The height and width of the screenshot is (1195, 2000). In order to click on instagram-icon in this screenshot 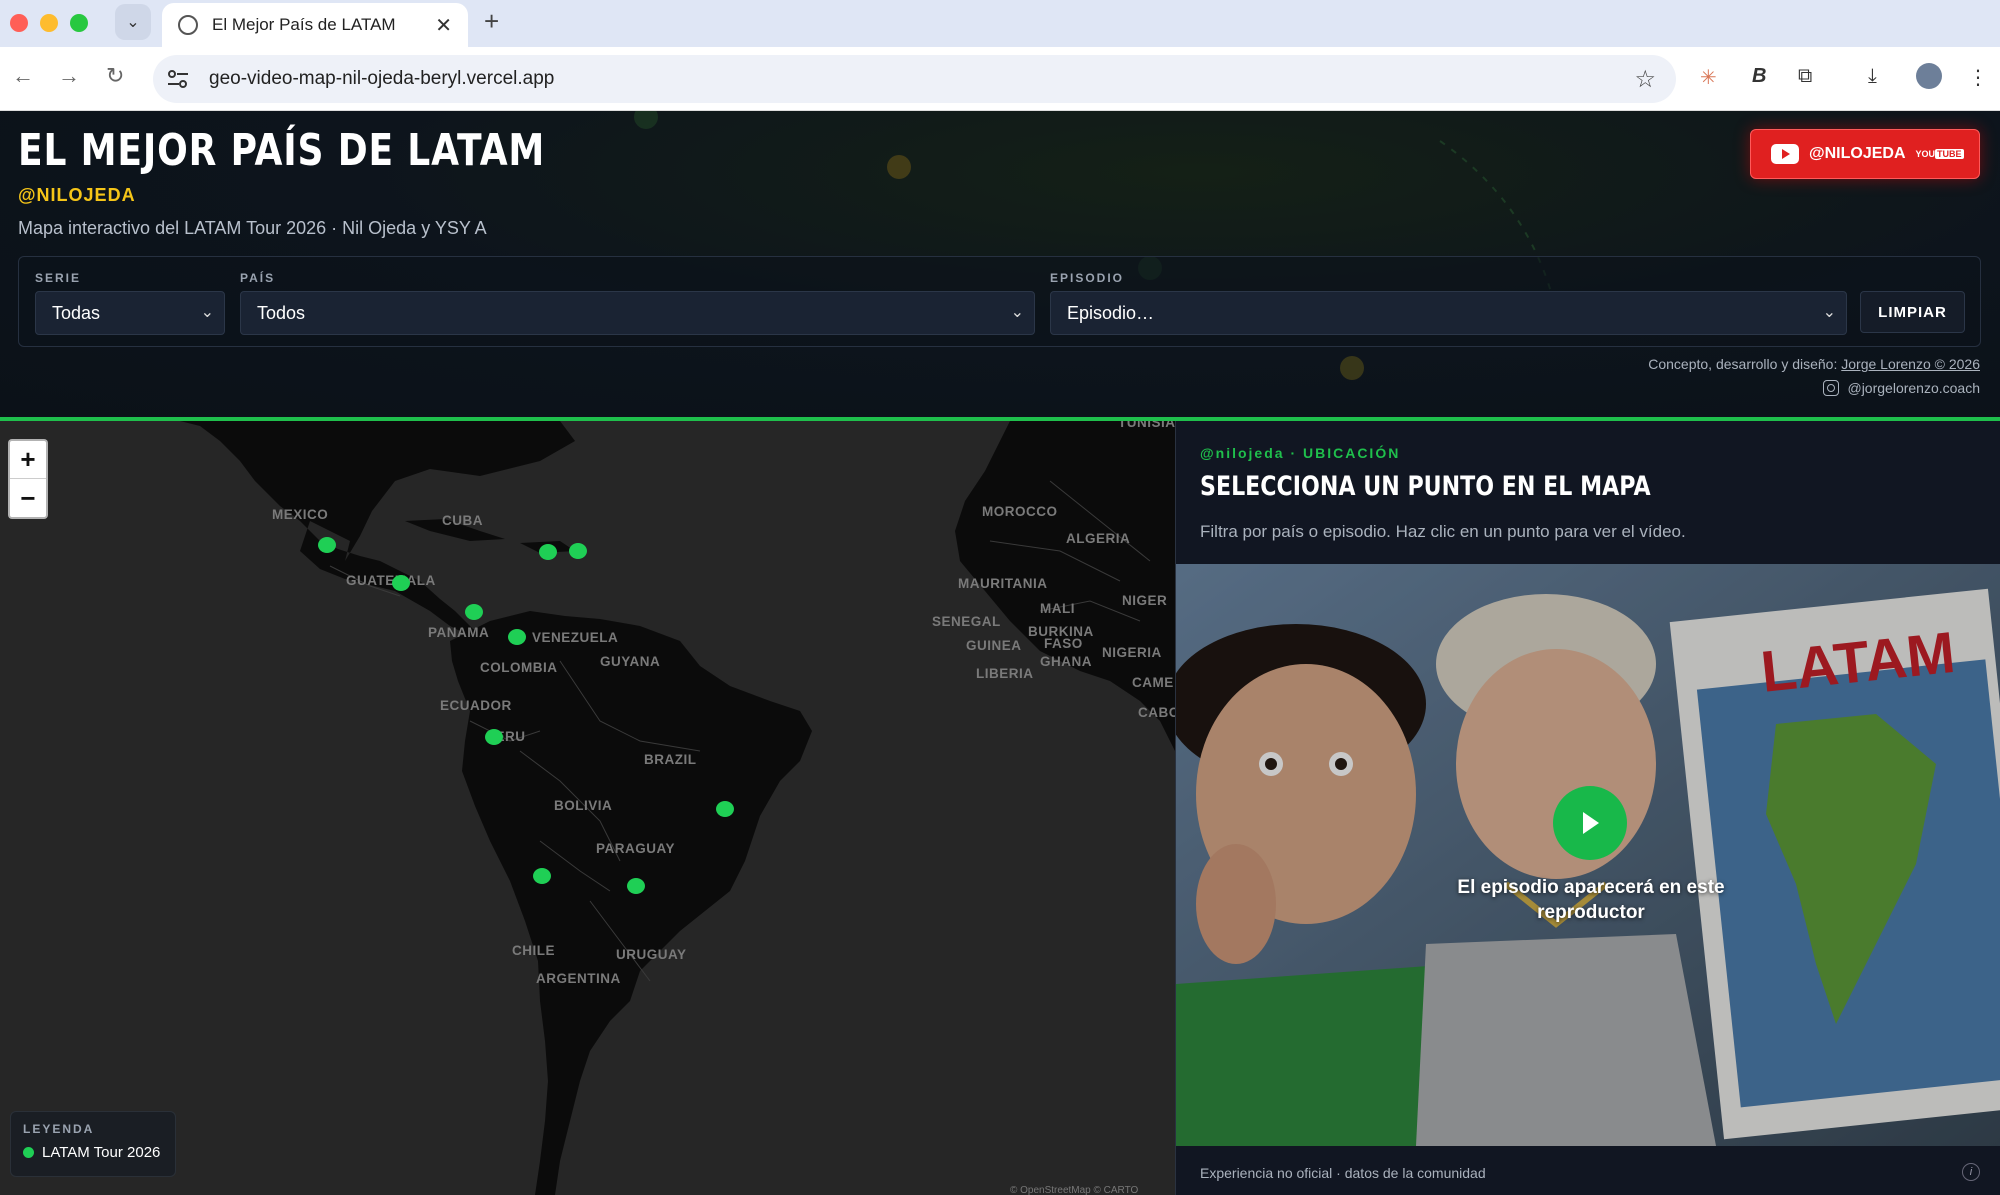, I will do `click(1831, 388)`.